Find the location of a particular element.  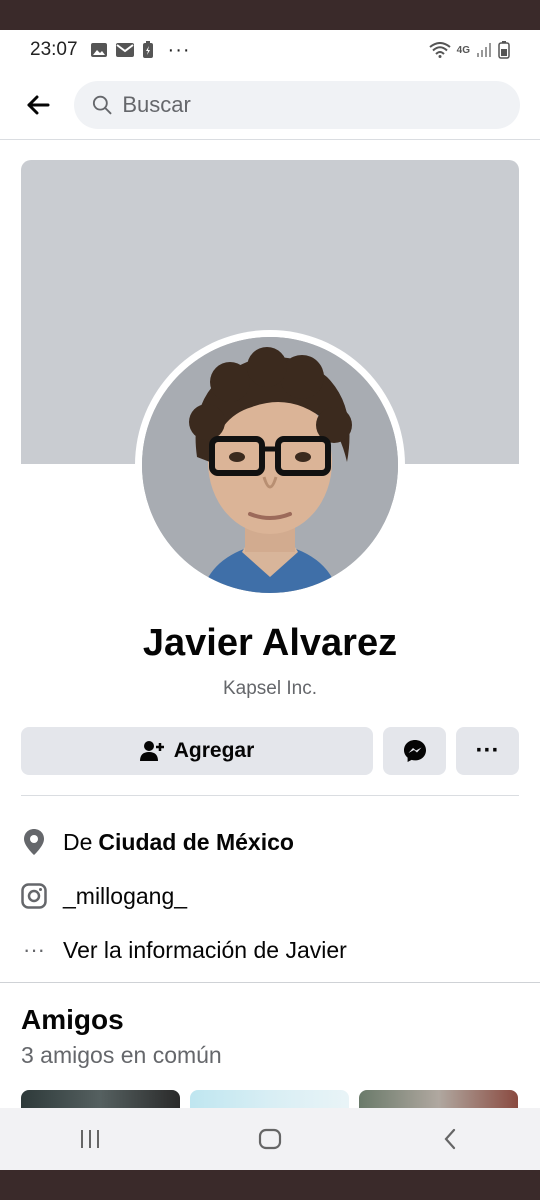

search-bar is located at coordinates (297, 104).